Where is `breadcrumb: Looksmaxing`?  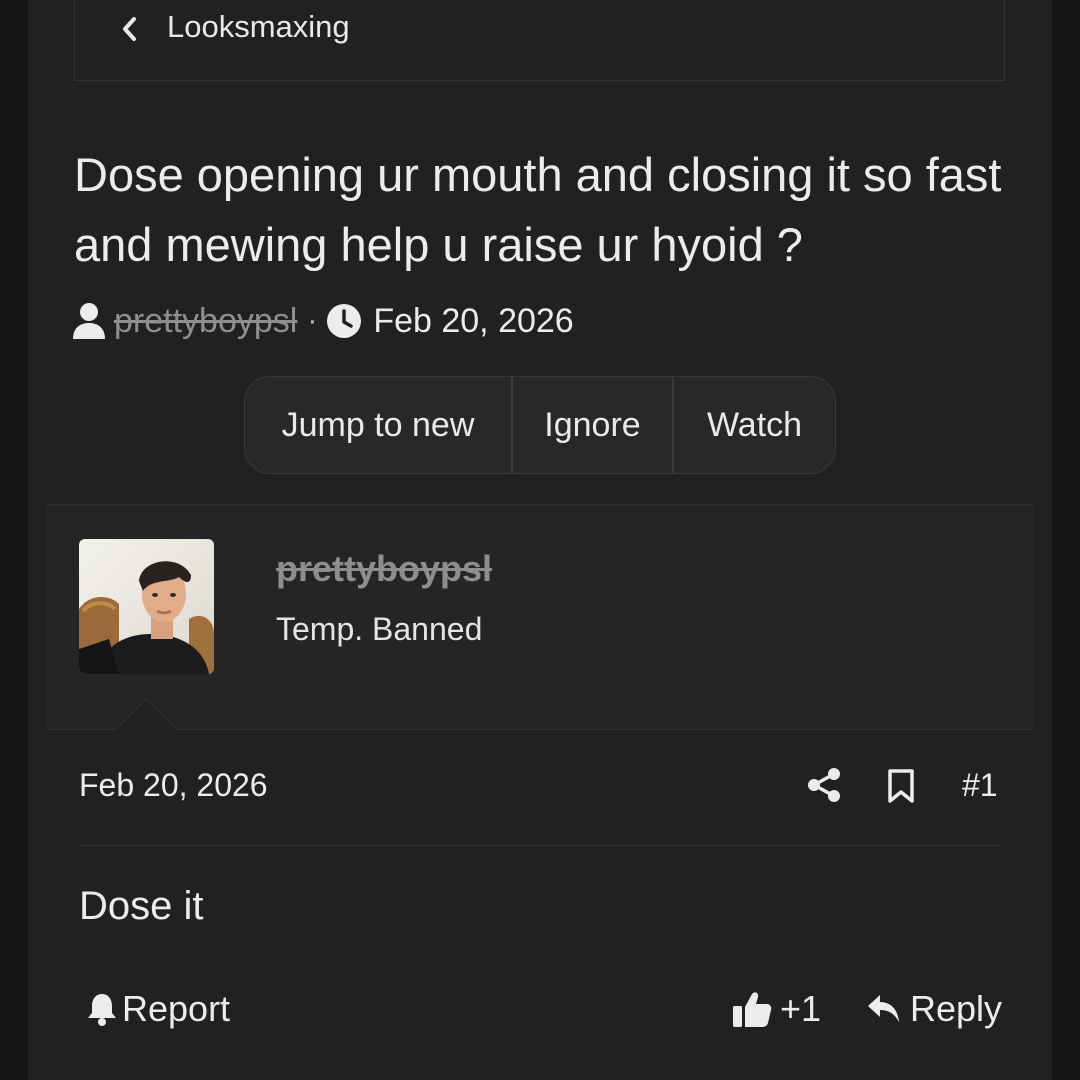
breadcrumb: Looksmaxing is located at coordinates (539, 40).